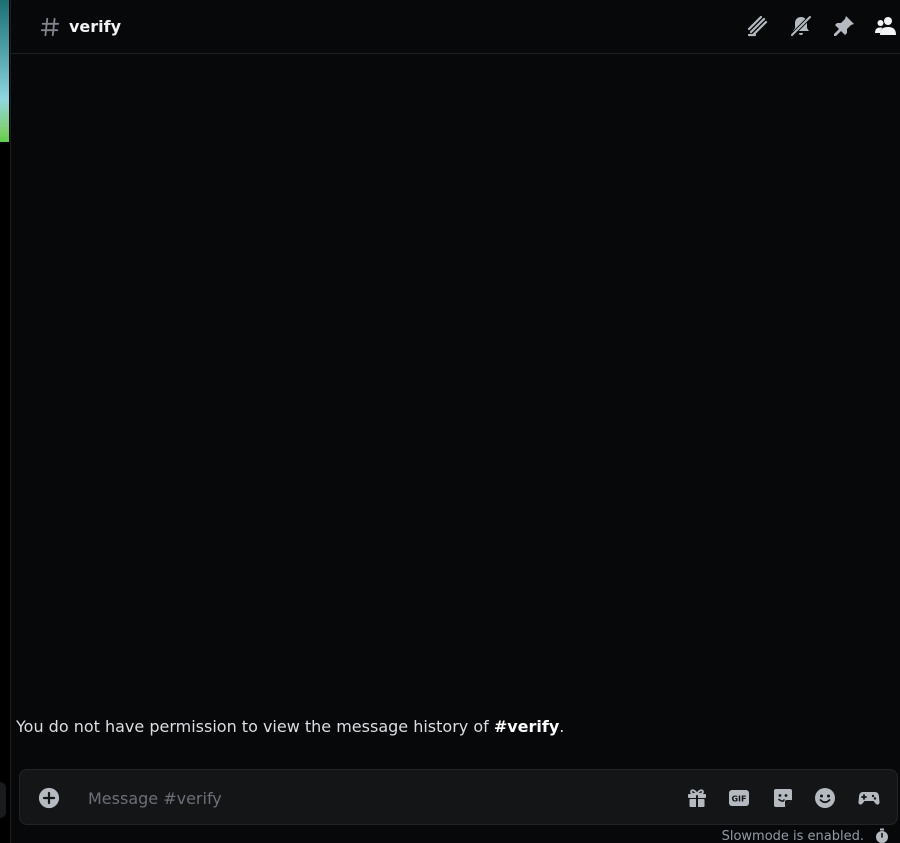  What do you see at coordinates (455, 27) in the screenshot?
I see `channel-header: verify` at bounding box center [455, 27].